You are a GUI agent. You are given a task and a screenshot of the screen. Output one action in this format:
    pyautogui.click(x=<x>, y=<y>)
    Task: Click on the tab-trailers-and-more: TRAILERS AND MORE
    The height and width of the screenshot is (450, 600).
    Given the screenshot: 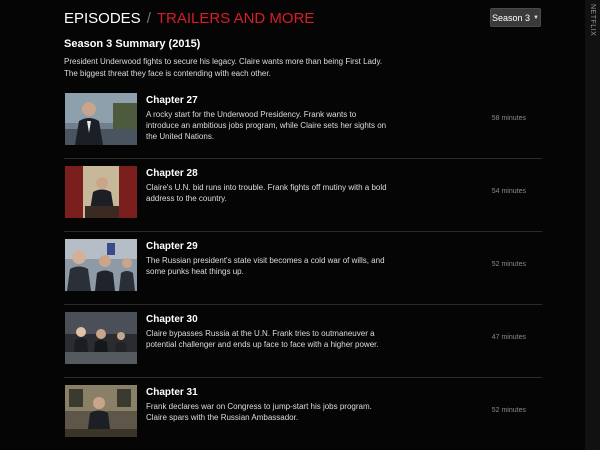 What is the action you would take?
    pyautogui.click(x=236, y=18)
    